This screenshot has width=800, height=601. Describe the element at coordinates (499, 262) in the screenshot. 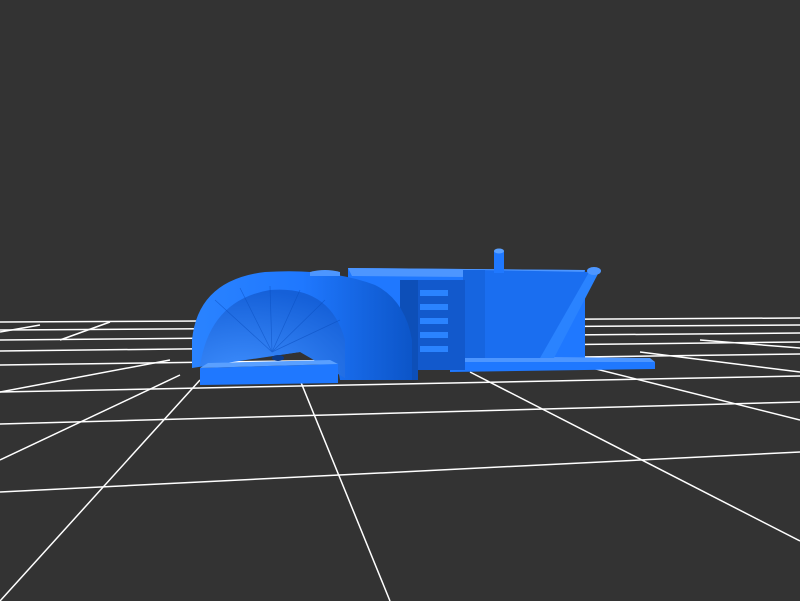

I see `model-post` at that location.